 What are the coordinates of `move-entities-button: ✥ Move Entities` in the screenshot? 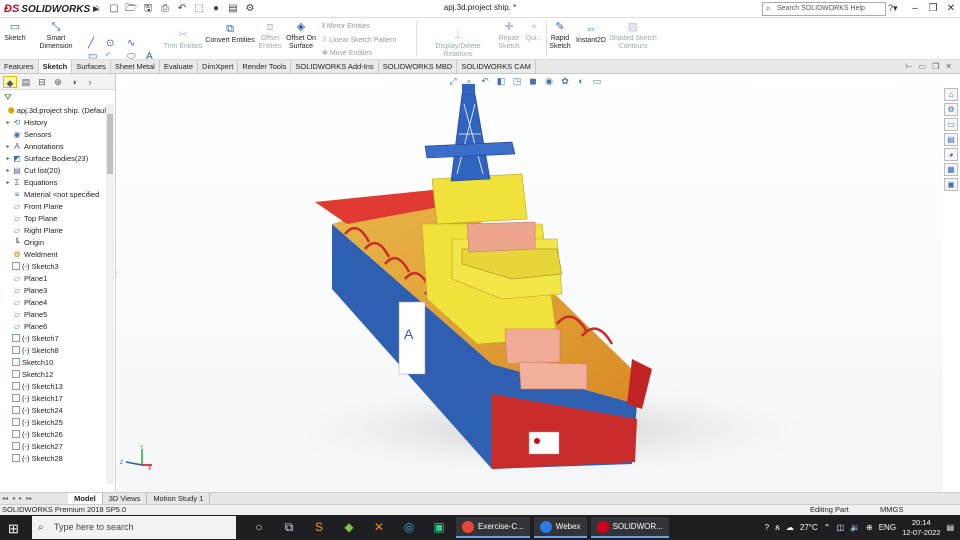 It's located at (347, 53).